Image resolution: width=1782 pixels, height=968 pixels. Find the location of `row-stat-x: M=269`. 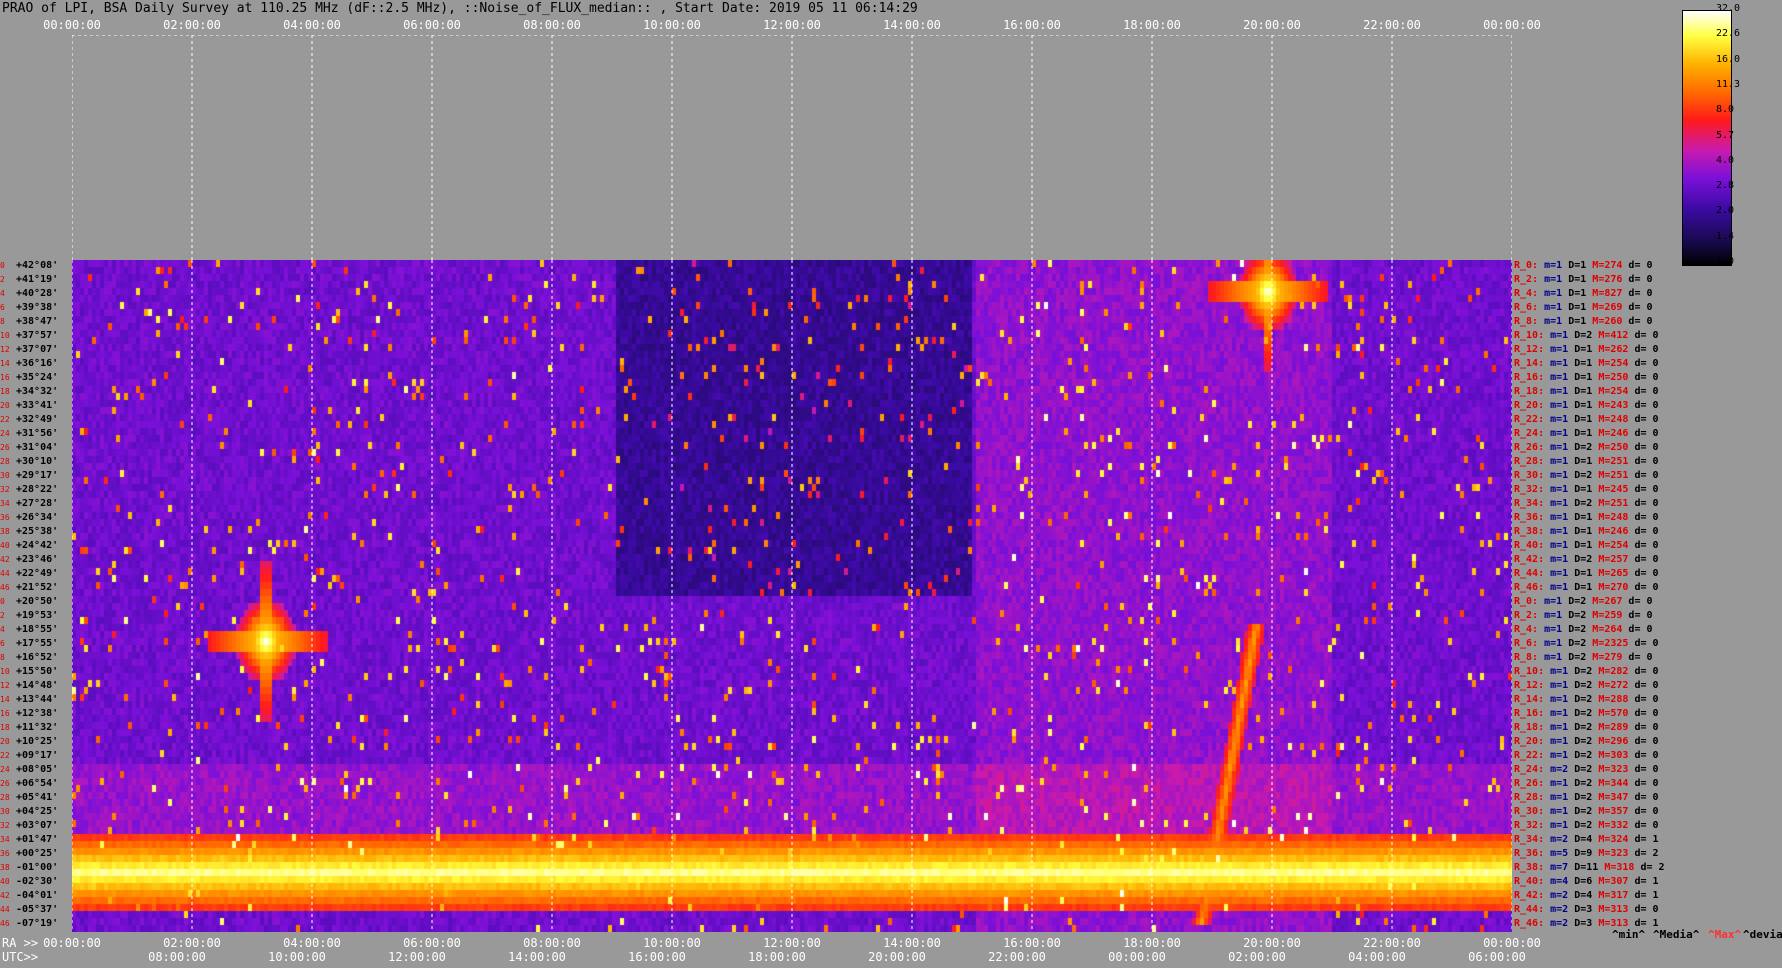

row-stat-x: M=269 is located at coordinates (1610, 307).